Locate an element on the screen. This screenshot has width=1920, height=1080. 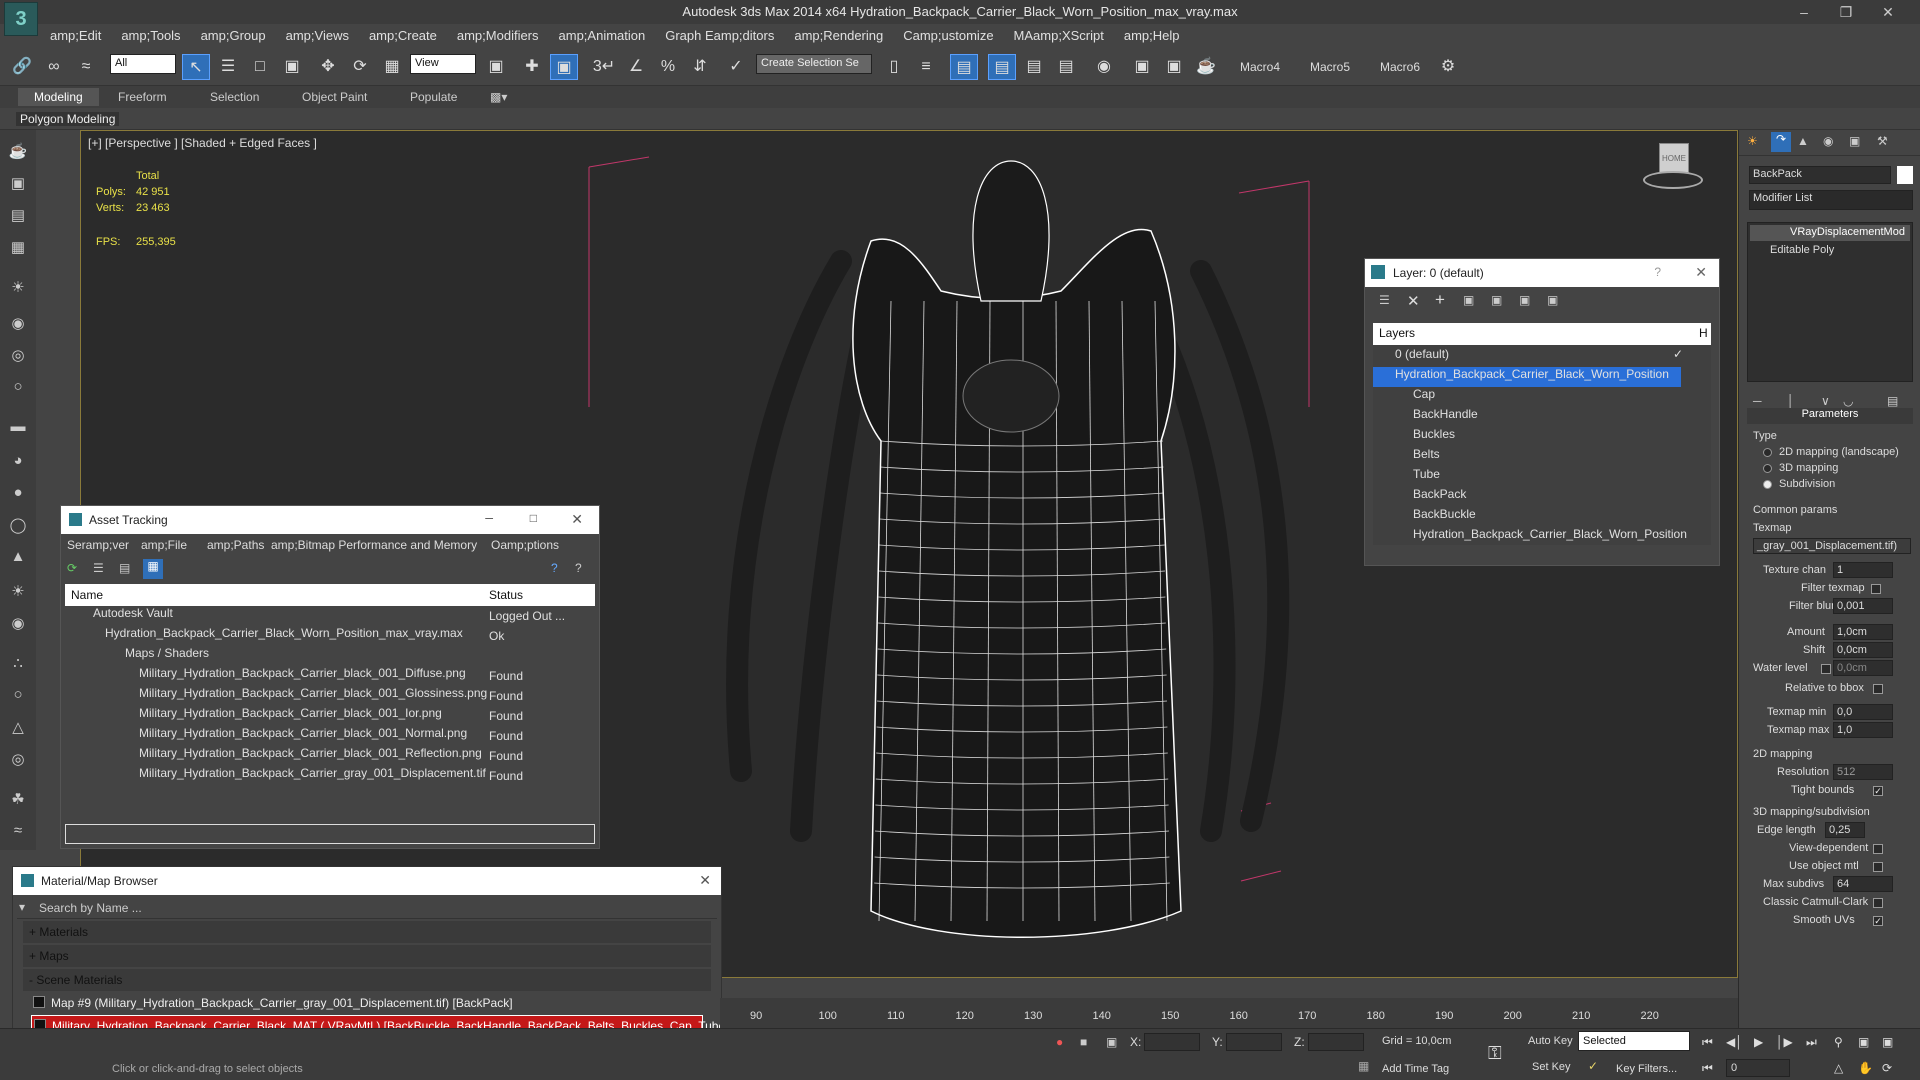
move-icon: ✥ is located at coordinates (328, 67).